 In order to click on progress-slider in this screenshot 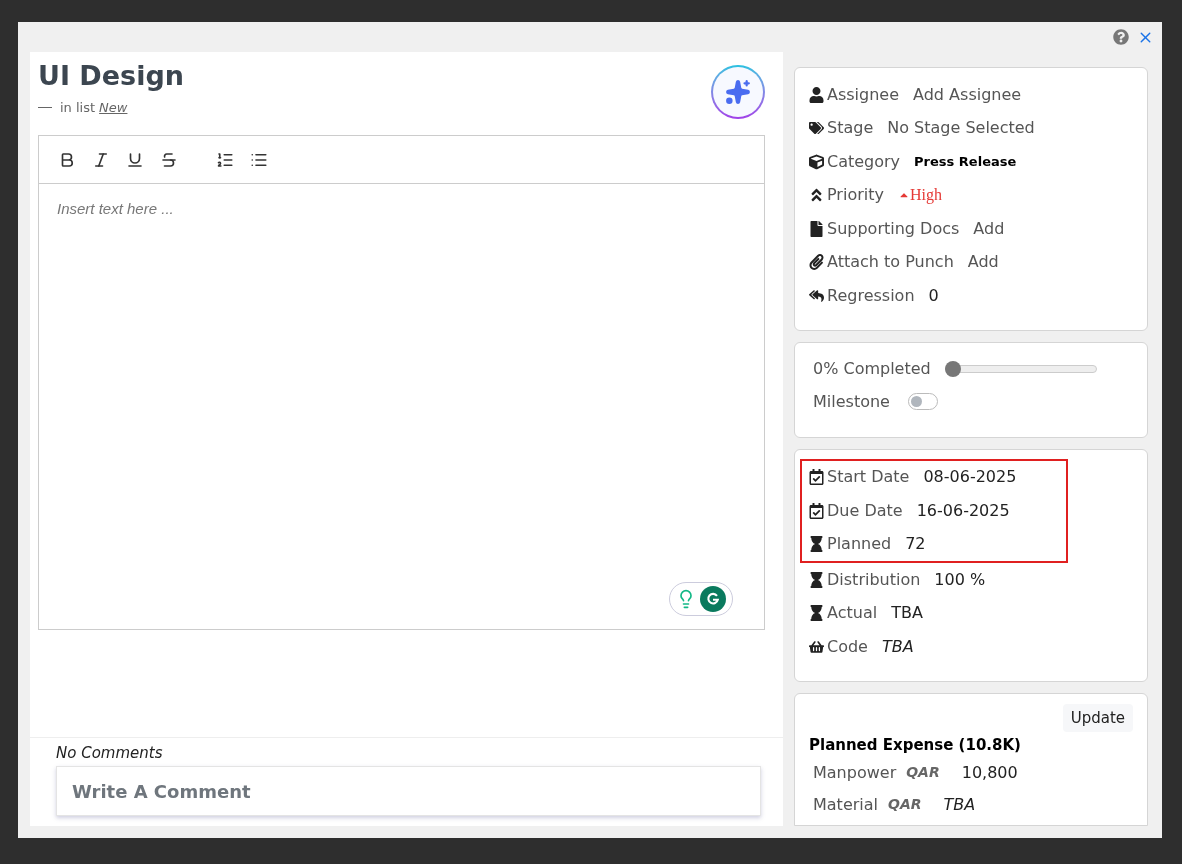, I will do `click(1021, 368)`.